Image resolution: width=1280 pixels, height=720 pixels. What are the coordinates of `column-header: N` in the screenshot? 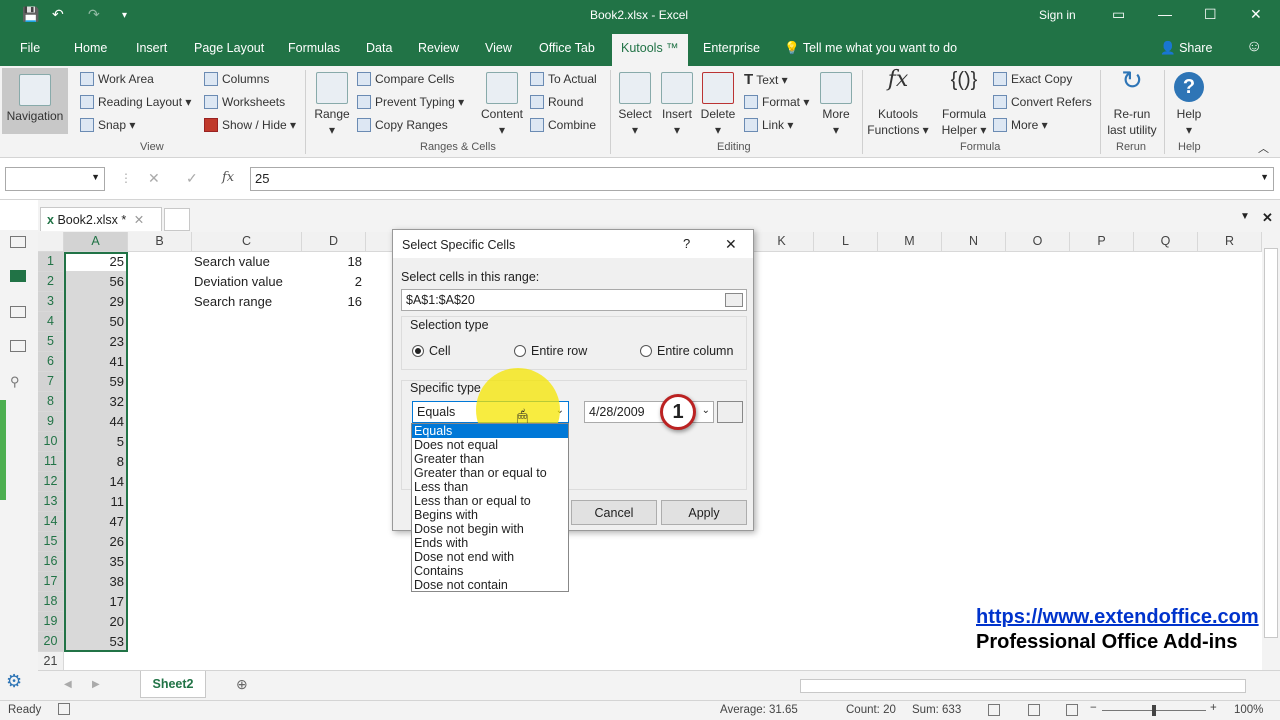 It's located at (974, 242).